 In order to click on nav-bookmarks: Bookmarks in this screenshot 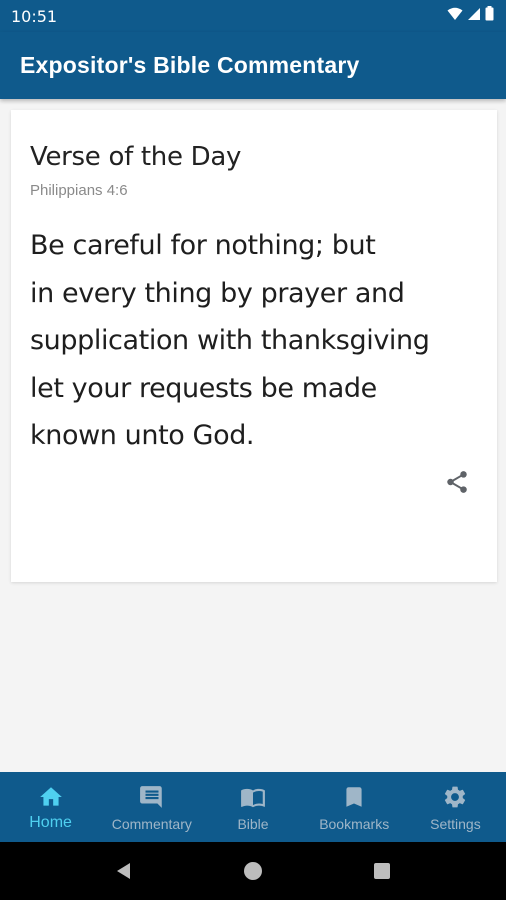, I will do `click(354, 807)`.